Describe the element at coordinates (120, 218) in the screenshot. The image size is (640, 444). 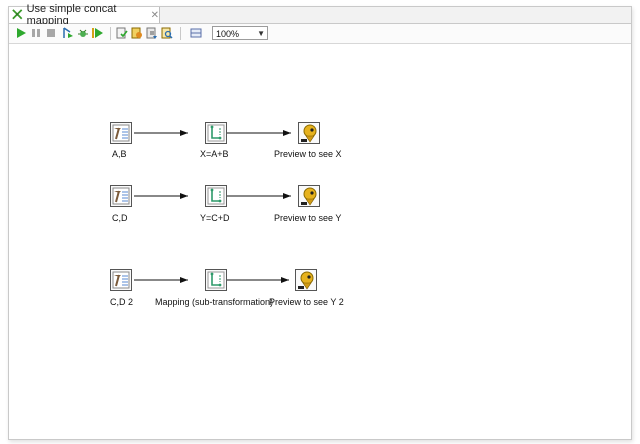
I see `step-label: C,D` at that location.